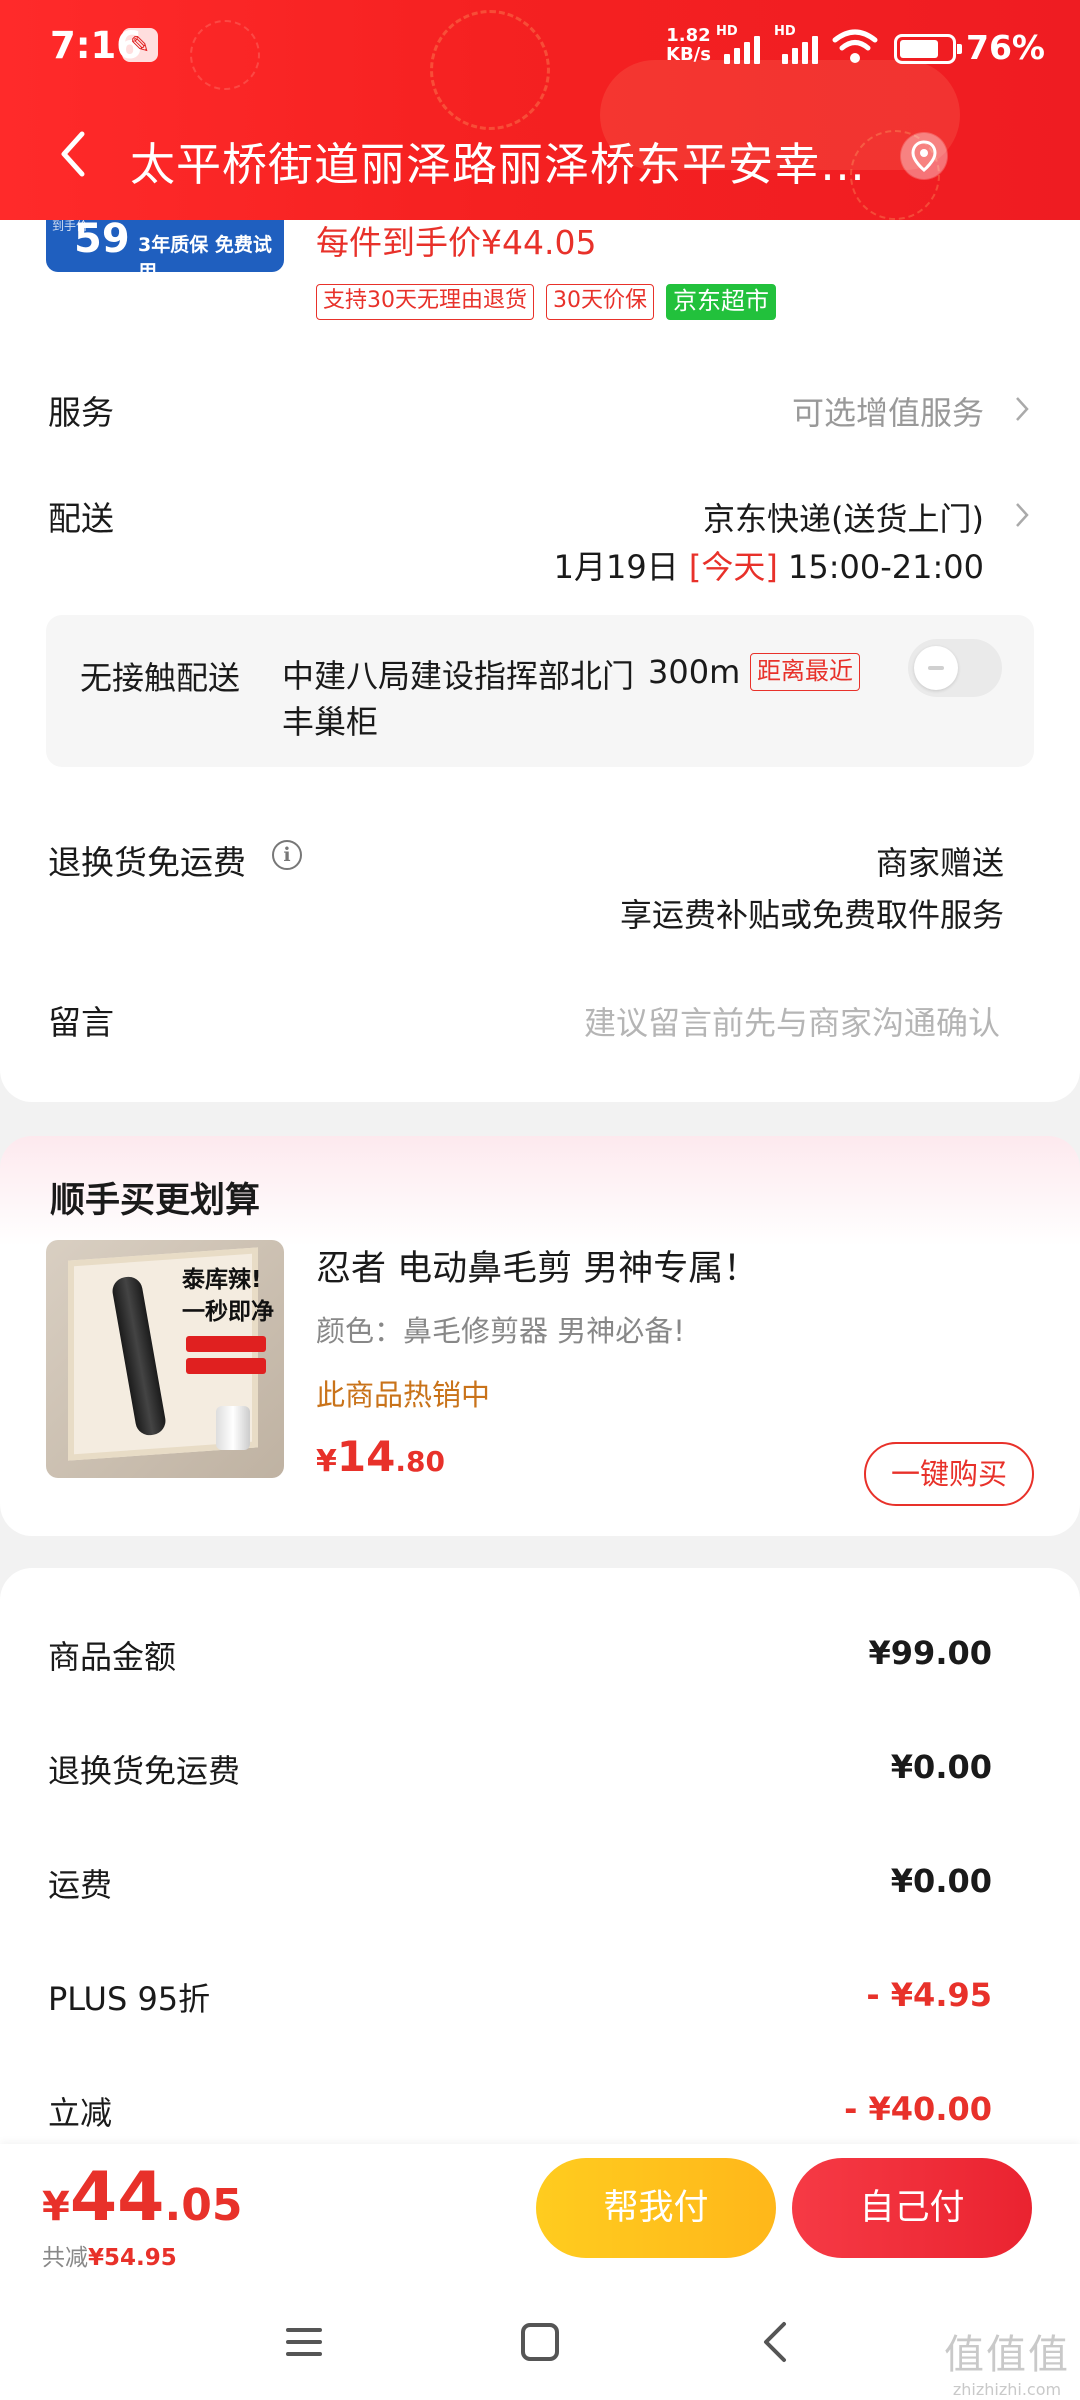  I want to click on return-shipping-desc: 享运费补贴或免费取件服务, so click(811, 915).